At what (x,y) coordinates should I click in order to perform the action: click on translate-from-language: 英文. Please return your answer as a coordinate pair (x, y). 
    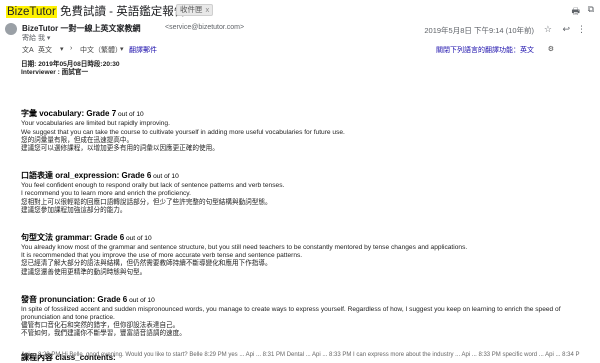
    Looking at the image, I should click on (45, 50).